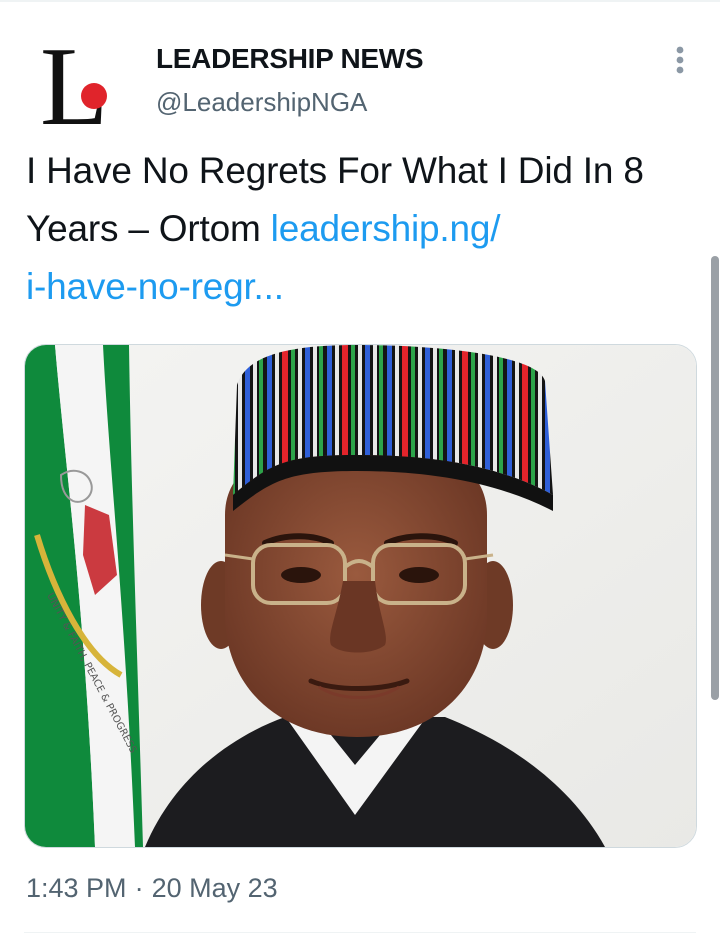  What do you see at coordinates (360, 1) in the screenshot?
I see `top-divider` at bounding box center [360, 1].